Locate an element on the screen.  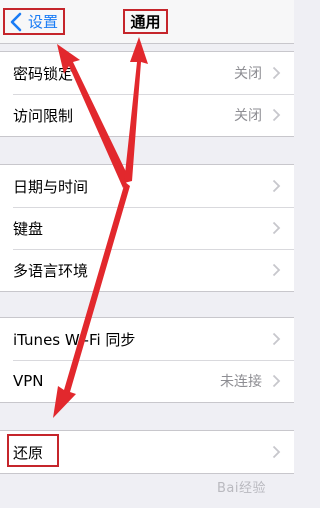
chevron-left-icon is located at coordinates (16, 21).